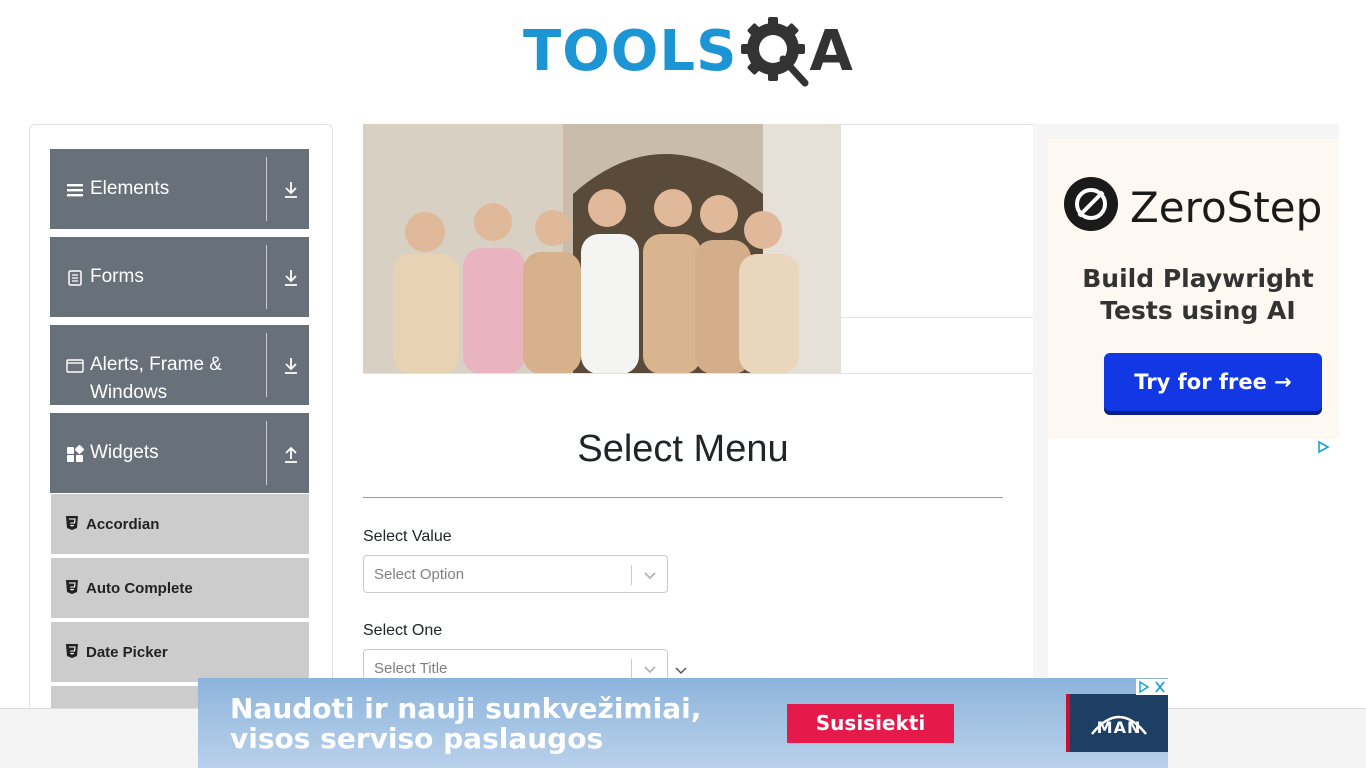 This screenshot has width=1366, height=768. What do you see at coordinates (1198, 278) in the screenshot?
I see `ad-tagline-line: Build Playwright` at bounding box center [1198, 278].